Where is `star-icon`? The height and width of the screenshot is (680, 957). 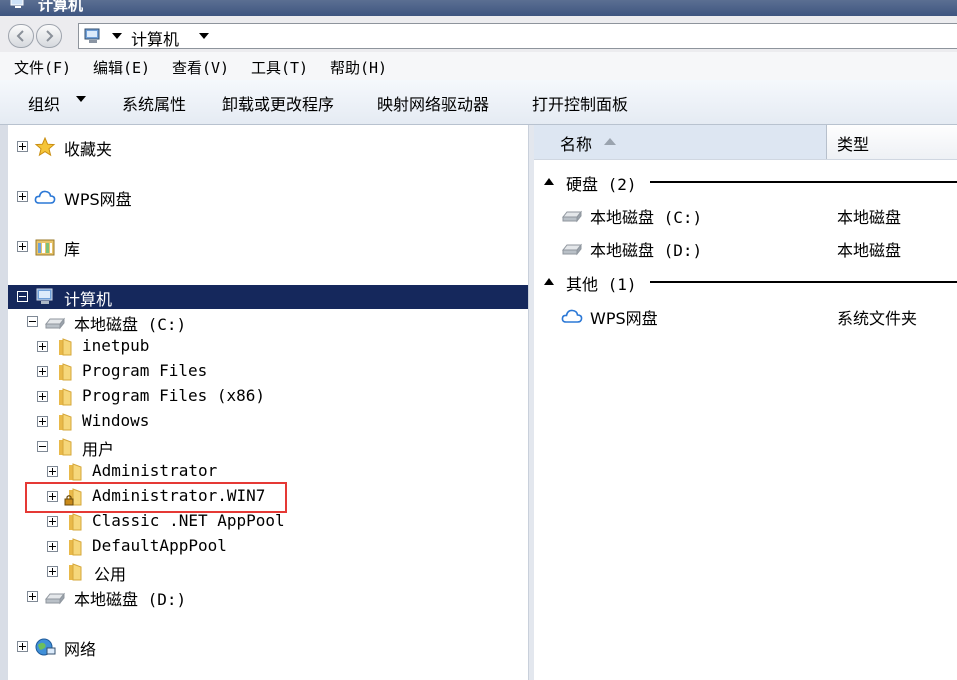 star-icon is located at coordinates (45, 147).